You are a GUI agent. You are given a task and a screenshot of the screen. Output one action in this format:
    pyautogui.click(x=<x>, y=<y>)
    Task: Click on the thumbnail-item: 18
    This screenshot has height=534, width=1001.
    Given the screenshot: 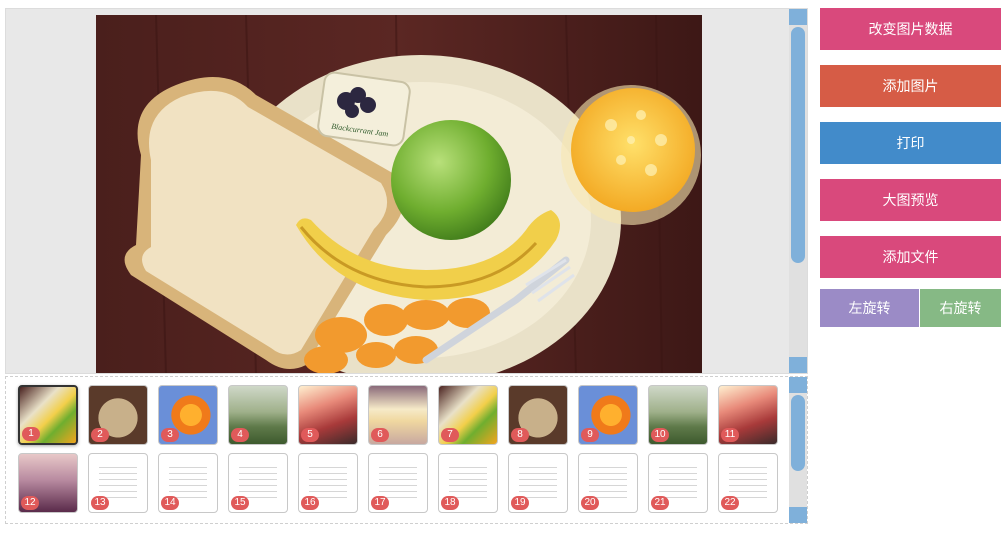 What is the action you would take?
    pyautogui.click(x=468, y=483)
    